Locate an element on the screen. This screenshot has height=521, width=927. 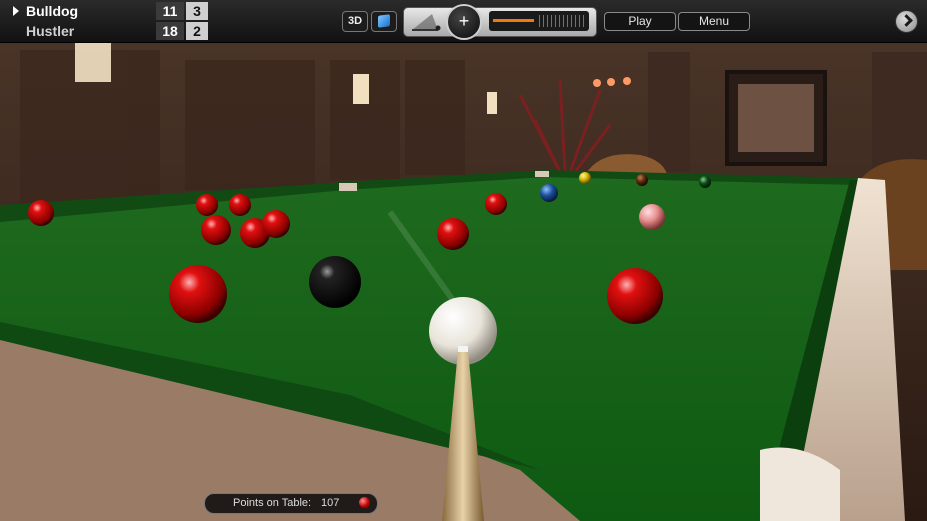
power-ticks is located at coordinates (562, 21).